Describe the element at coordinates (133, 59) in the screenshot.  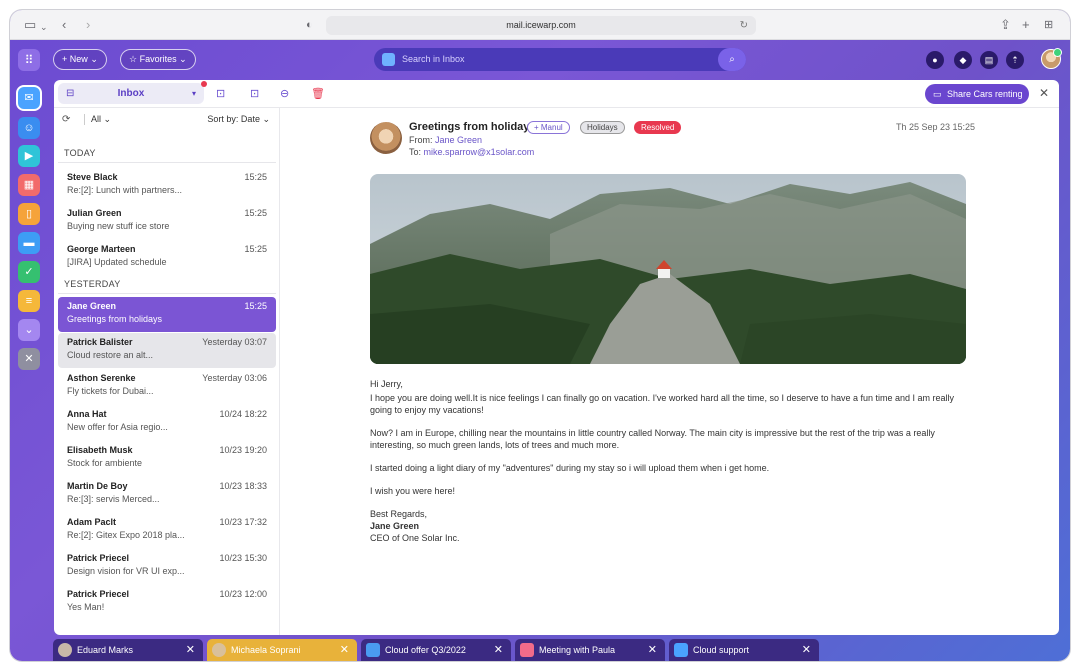
I see `star-icon: ☆` at that location.